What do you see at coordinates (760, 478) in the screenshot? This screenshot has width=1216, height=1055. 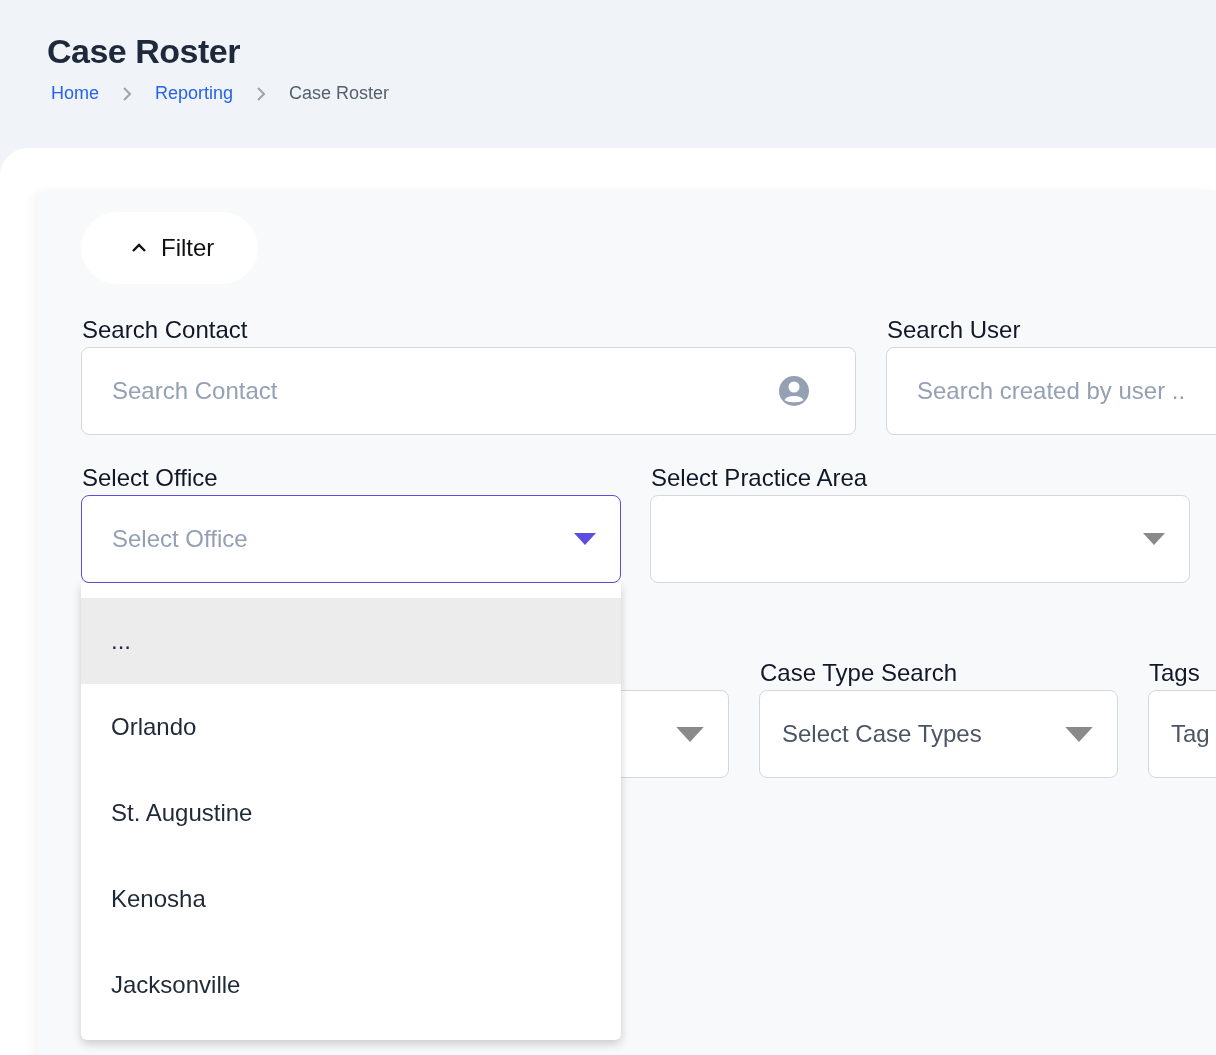 I see `field-label: Select Practice Area` at bounding box center [760, 478].